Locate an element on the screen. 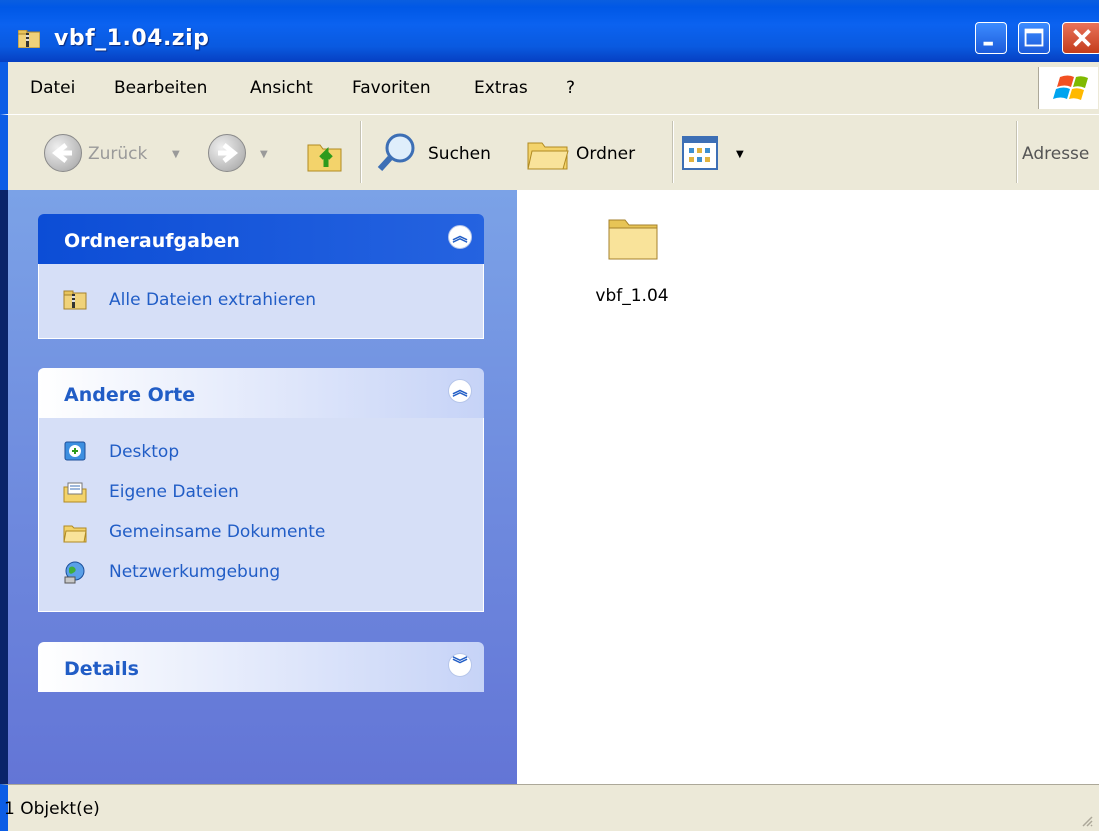 Image resolution: width=1099 pixels, height=831 pixels. minimize-button is located at coordinates (991, 38).